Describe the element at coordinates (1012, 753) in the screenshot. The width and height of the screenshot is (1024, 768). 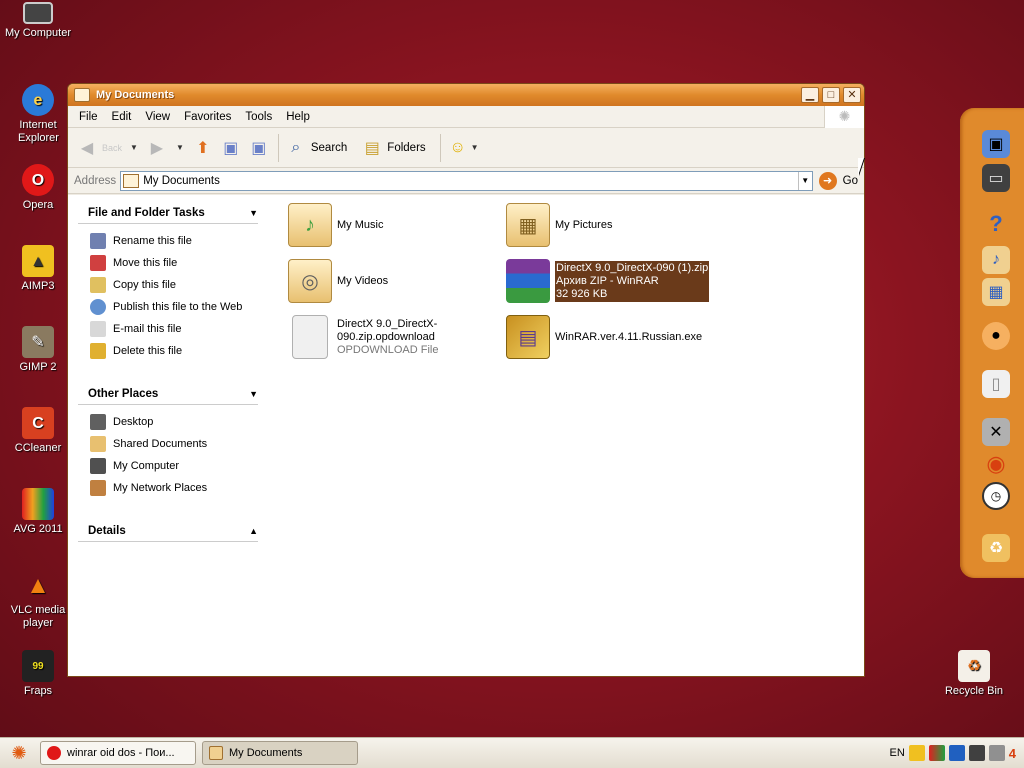
I see `tray-number: 4` at that location.